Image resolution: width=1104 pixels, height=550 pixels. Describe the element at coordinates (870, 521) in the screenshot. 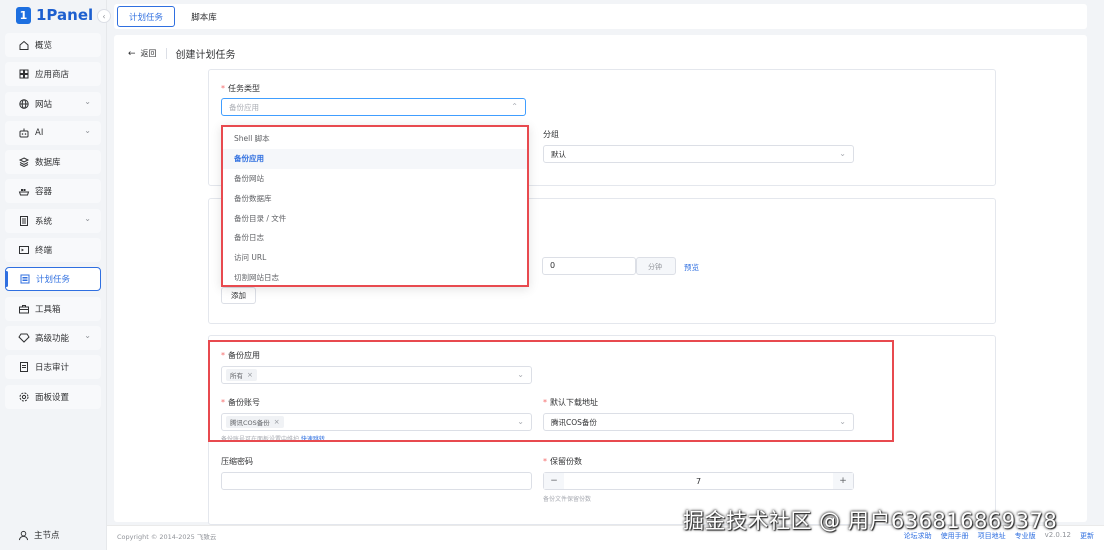

I see `watermark: 掘金技术社区 @ 用户636816869378` at that location.